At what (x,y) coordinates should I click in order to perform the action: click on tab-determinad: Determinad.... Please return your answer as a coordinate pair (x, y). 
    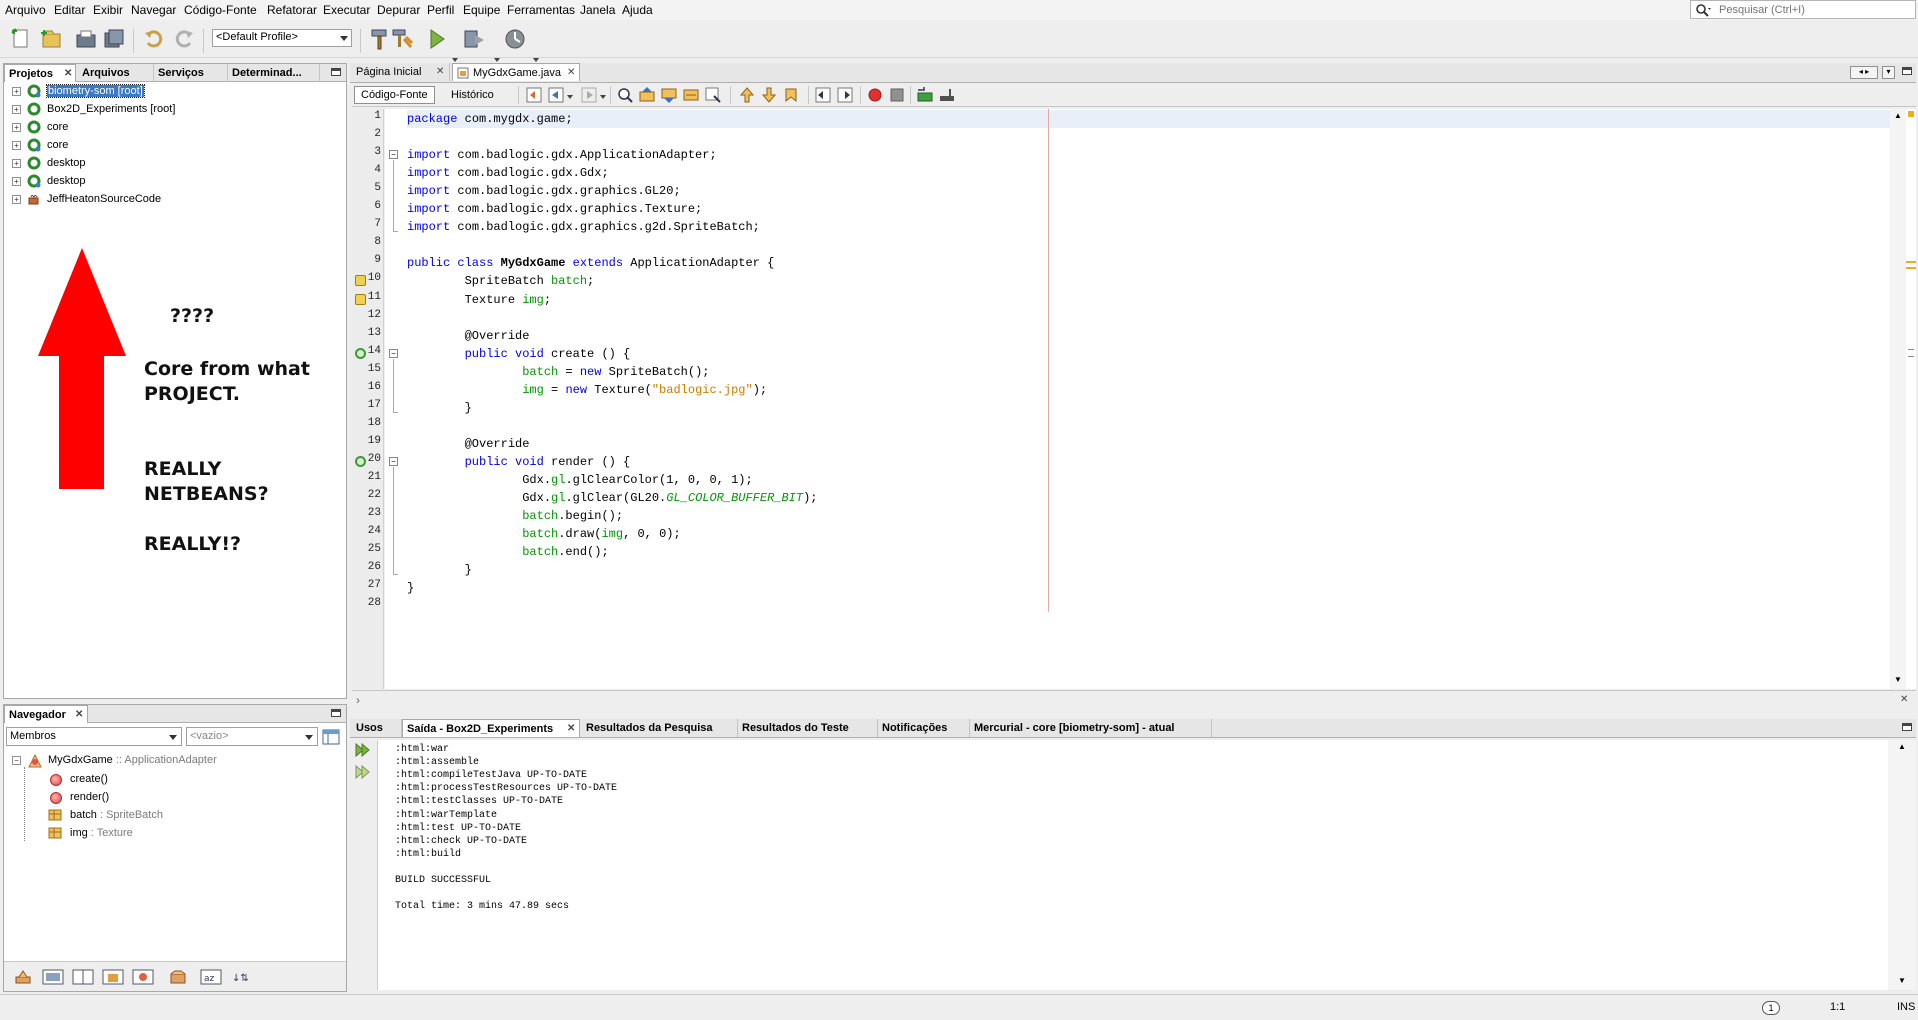
    Looking at the image, I should click on (274, 73).